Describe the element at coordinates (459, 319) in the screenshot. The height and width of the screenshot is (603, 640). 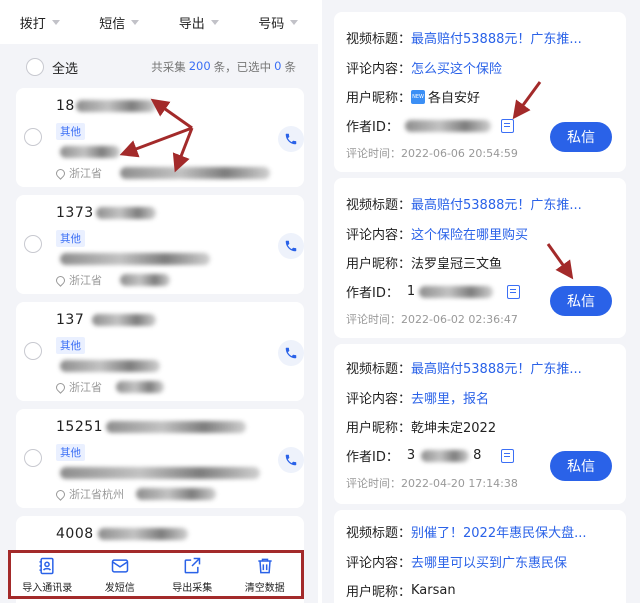
I see `comment-time: 2022-06-02 02:36:47` at that location.